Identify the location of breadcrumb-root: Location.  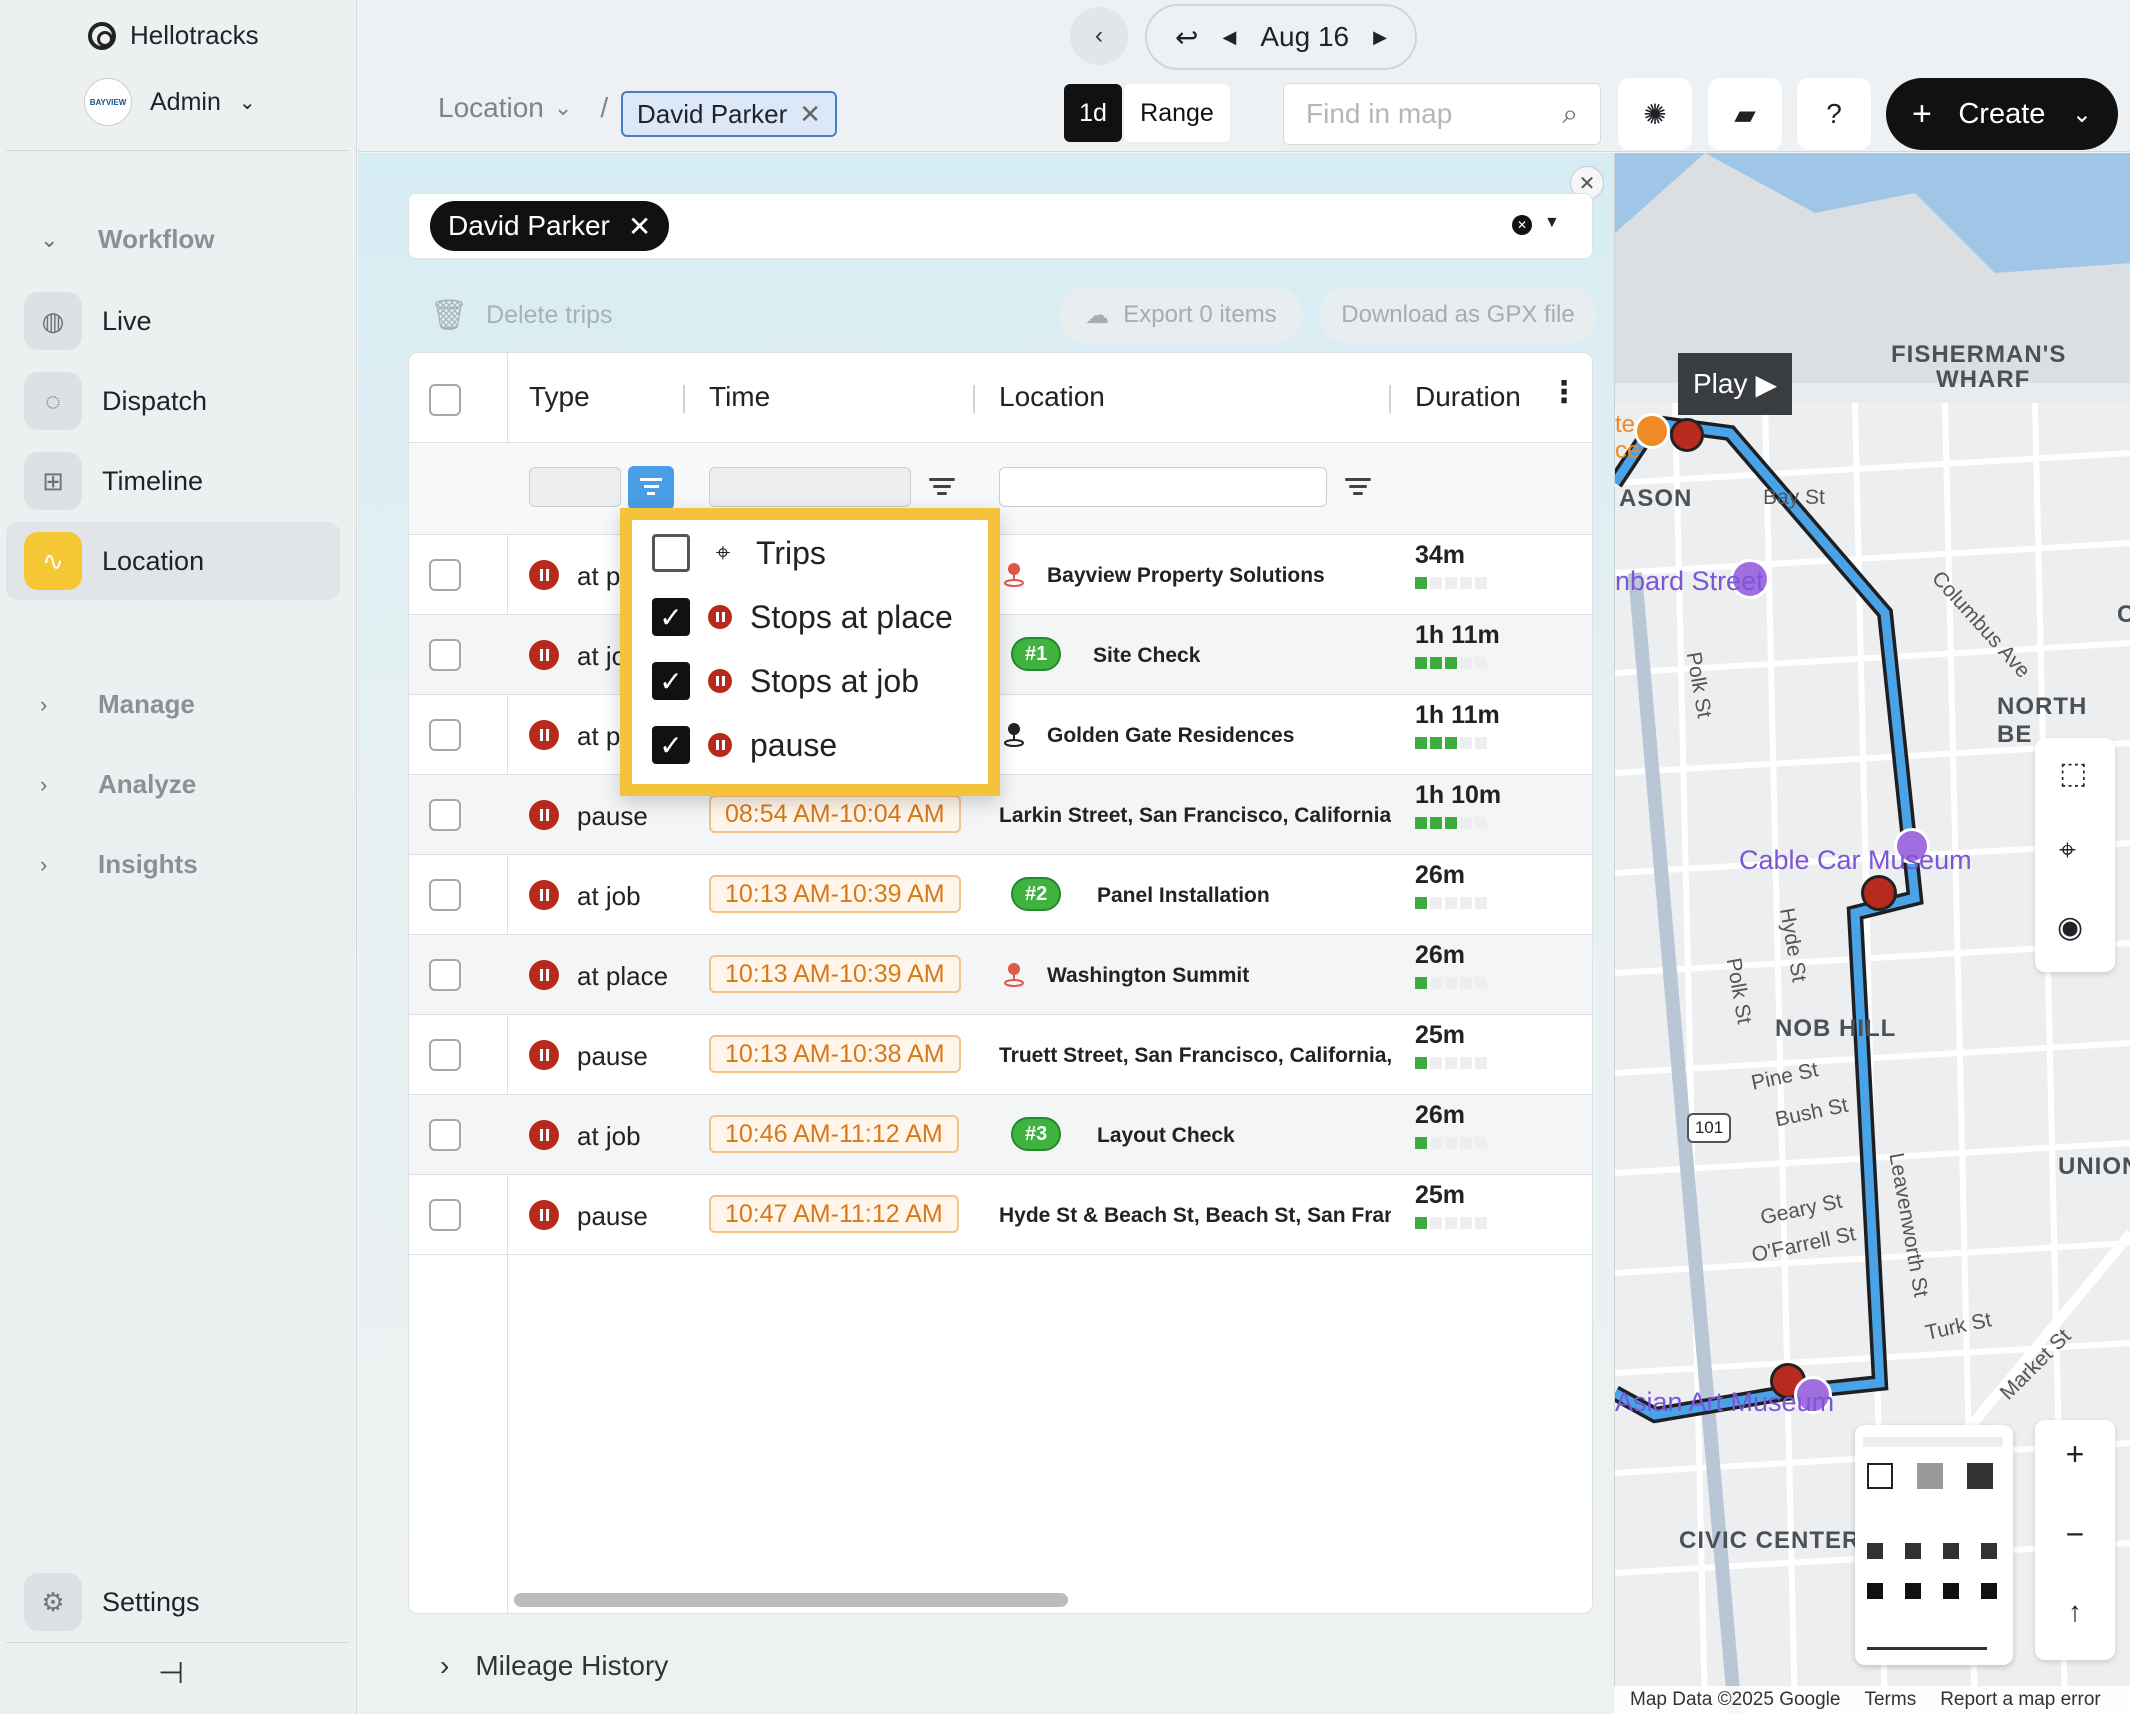
(491, 108).